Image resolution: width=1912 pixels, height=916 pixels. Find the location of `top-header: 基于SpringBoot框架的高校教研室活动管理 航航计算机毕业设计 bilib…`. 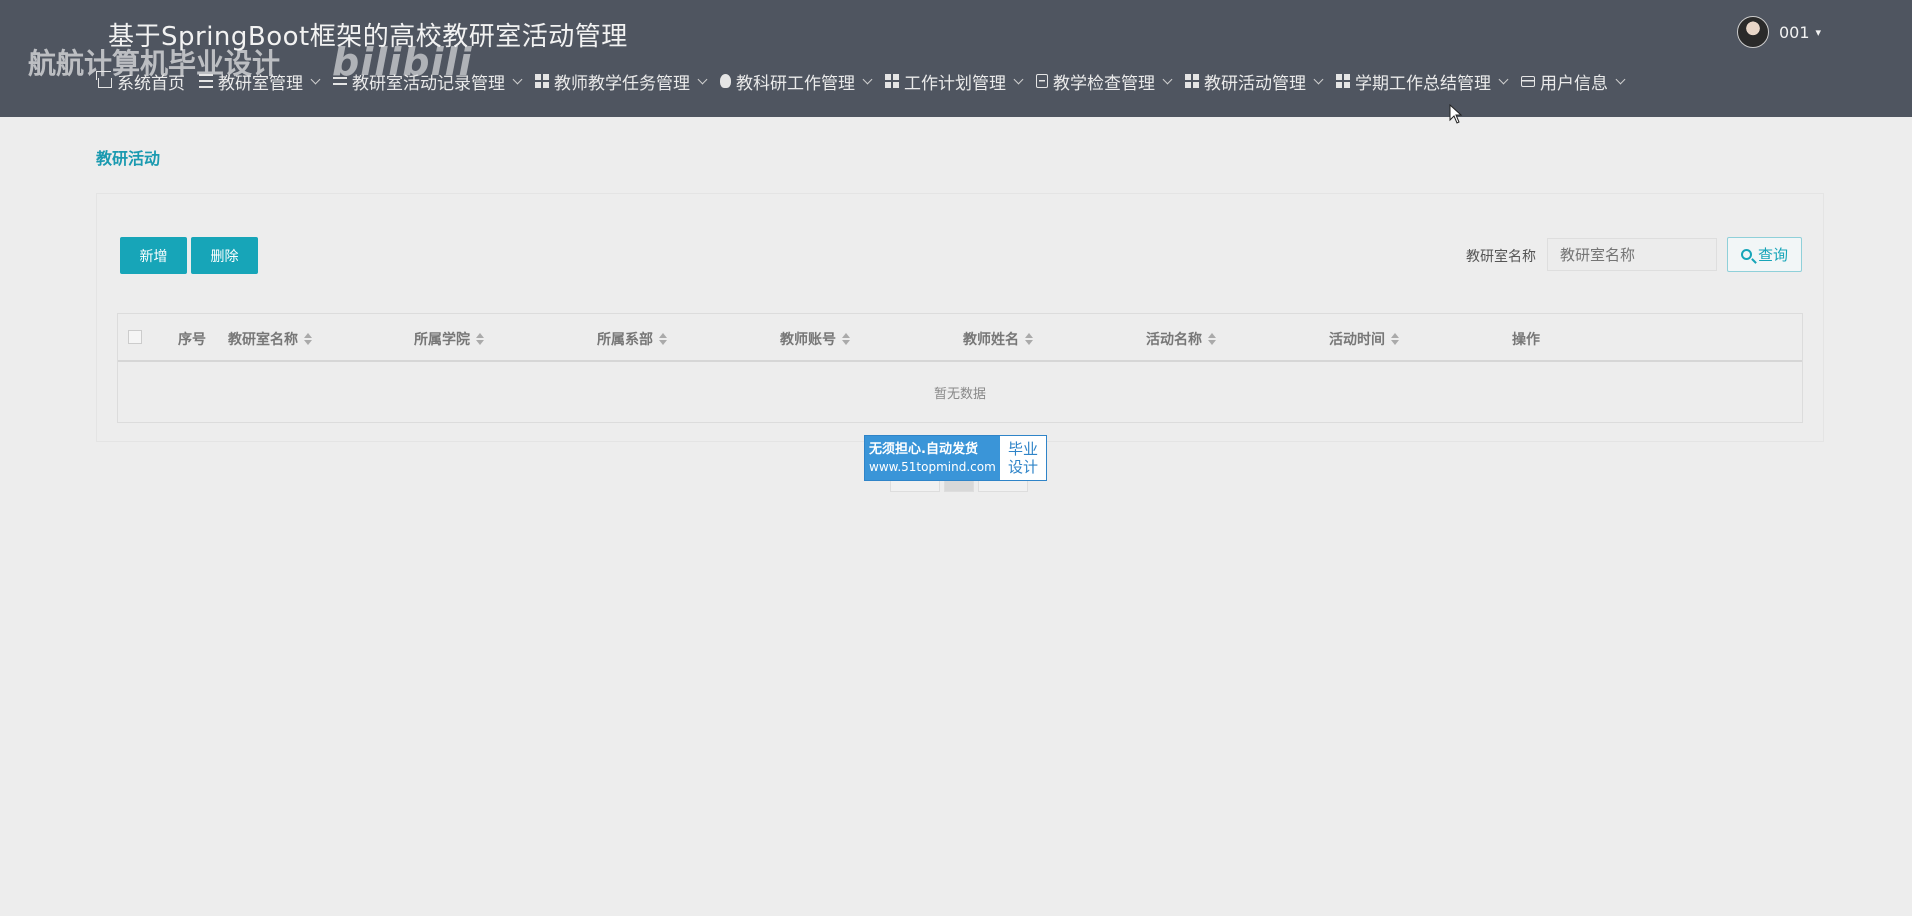

top-header: 基于SpringBoot框架的高校教研室活动管理 航航计算机毕业设计 bilib… is located at coordinates (956, 62).